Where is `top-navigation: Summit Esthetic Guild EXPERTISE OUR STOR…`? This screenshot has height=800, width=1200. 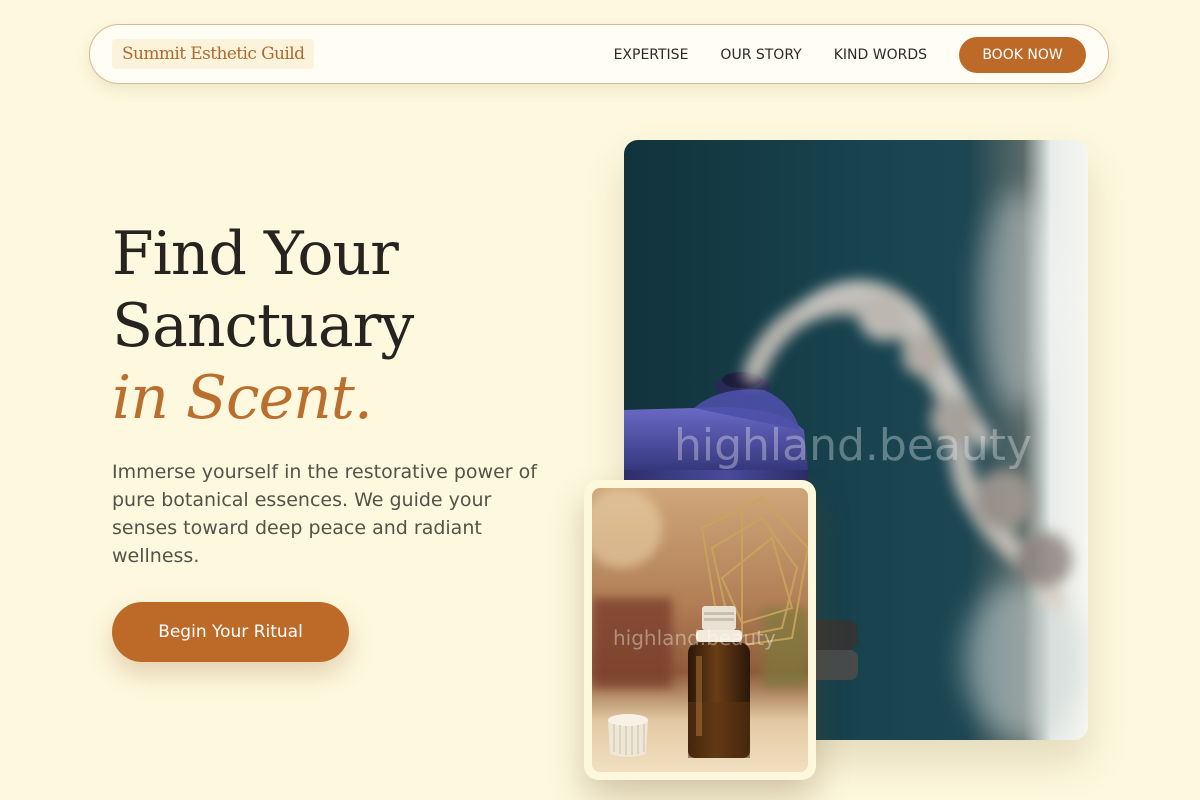
top-navigation: Summit Esthetic Guild EXPERTISE OUR STOR… is located at coordinates (599, 54).